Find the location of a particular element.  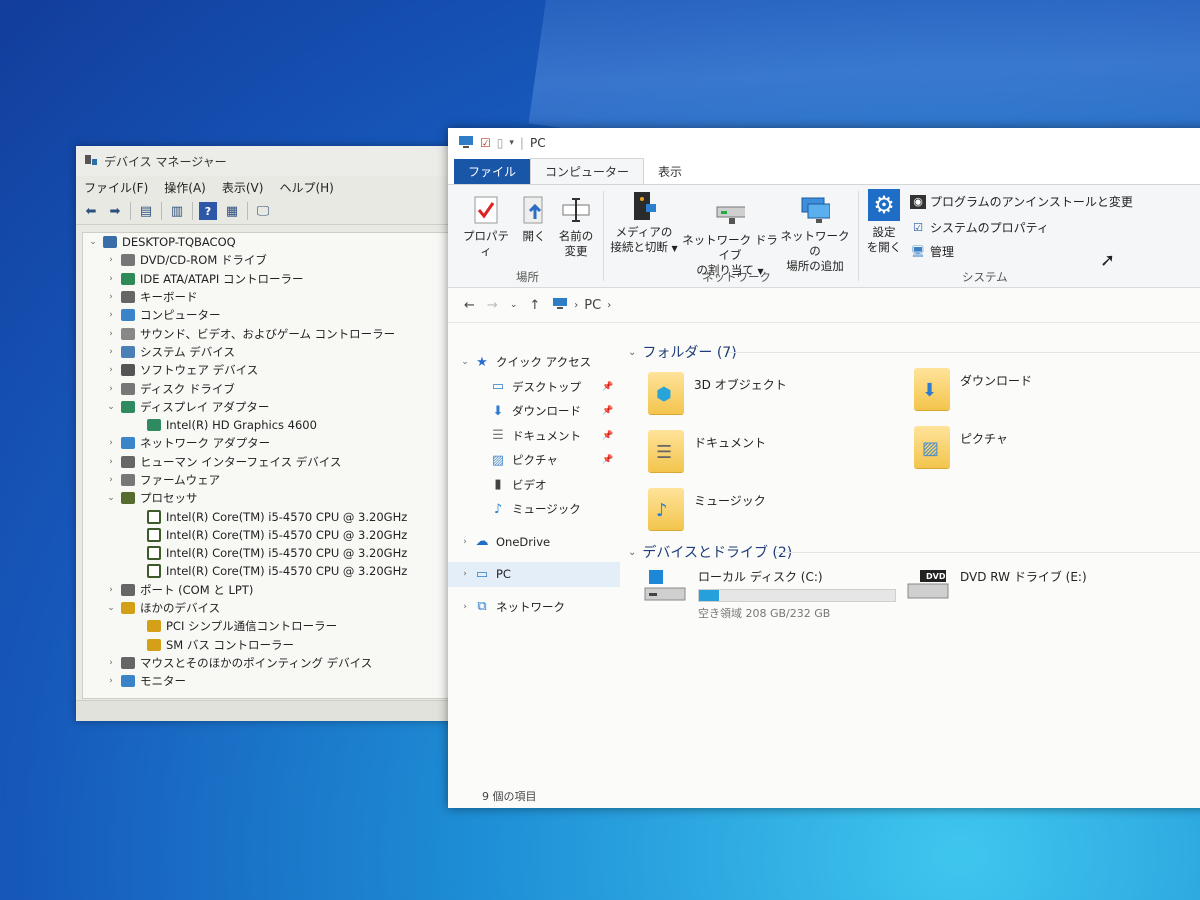

back-arrow-icon: ⬅ is located at coordinates (91, 211).